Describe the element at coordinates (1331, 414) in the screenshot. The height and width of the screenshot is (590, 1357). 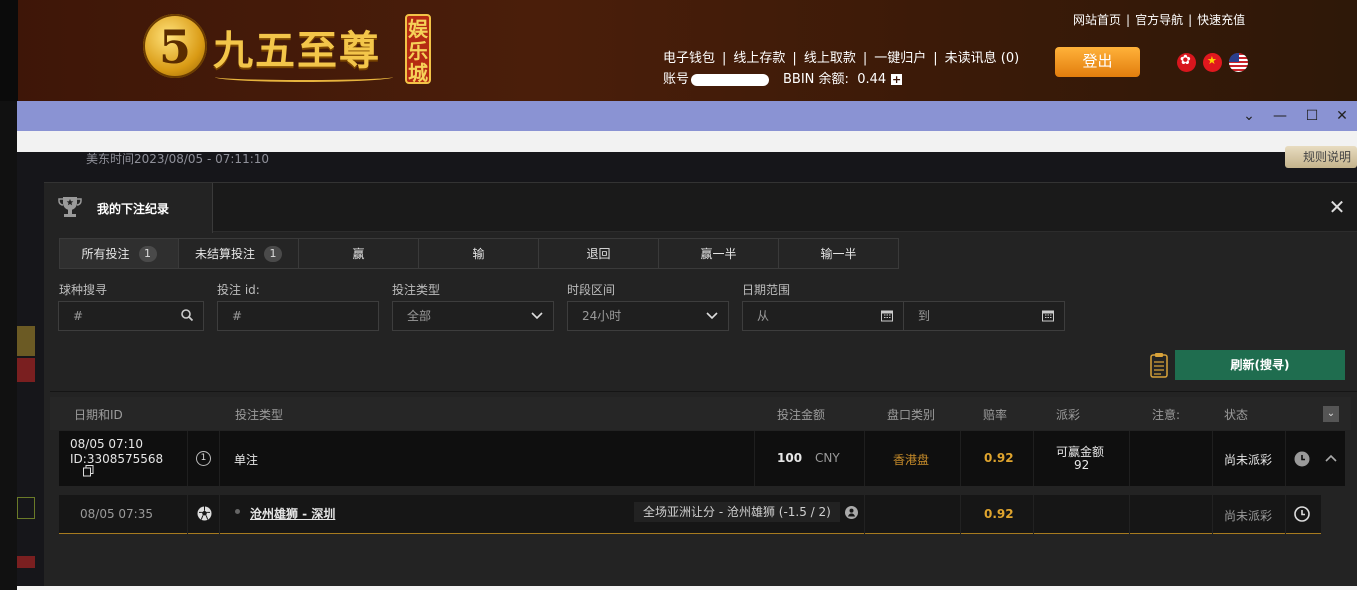
I see `collapse-all-icon: ⌄` at that location.